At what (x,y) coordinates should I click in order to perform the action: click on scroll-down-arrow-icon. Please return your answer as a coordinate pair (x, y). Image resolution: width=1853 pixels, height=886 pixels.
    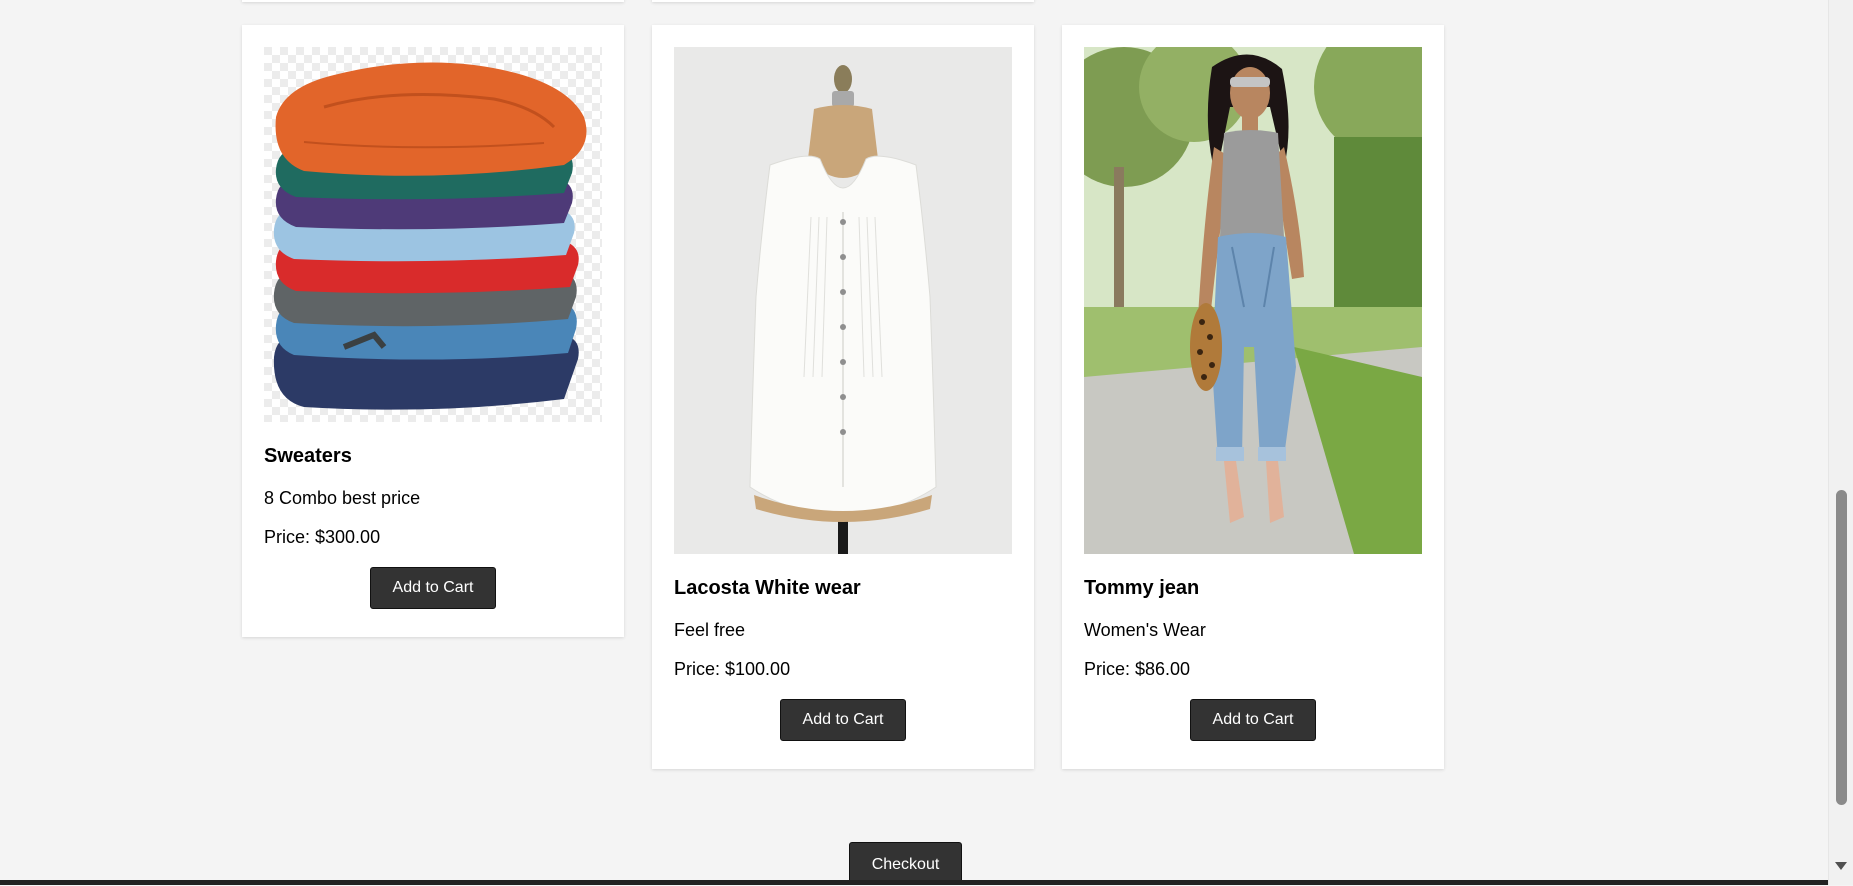
    Looking at the image, I should click on (1841, 866).